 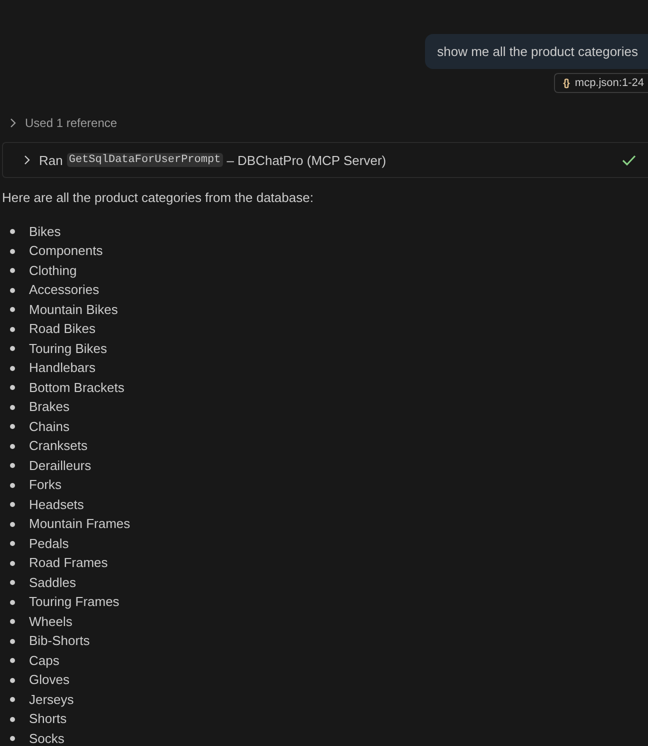 What do you see at coordinates (52, 582) in the screenshot?
I see `list-item: Saddles` at bounding box center [52, 582].